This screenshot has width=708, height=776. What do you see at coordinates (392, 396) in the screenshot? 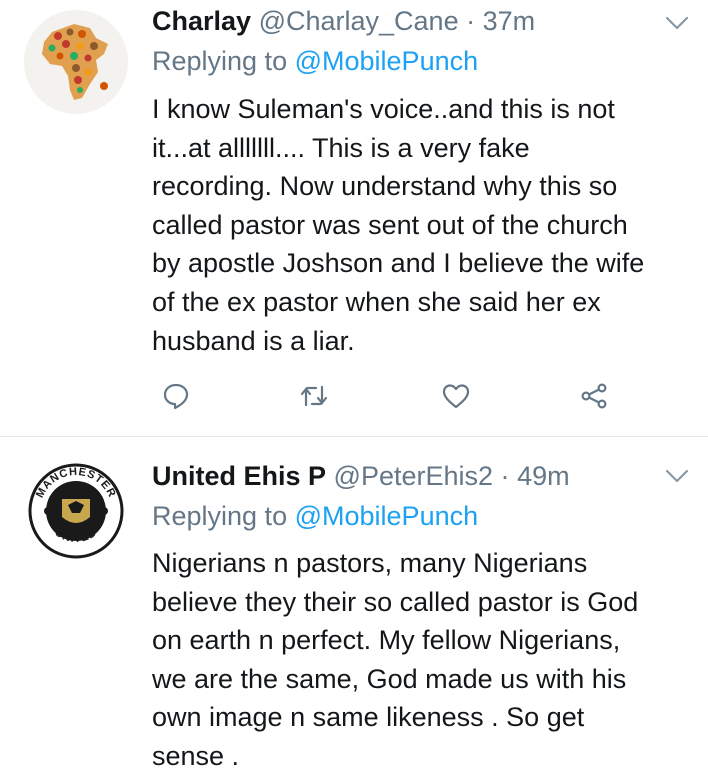
I see `tweet-actions` at bounding box center [392, 396].